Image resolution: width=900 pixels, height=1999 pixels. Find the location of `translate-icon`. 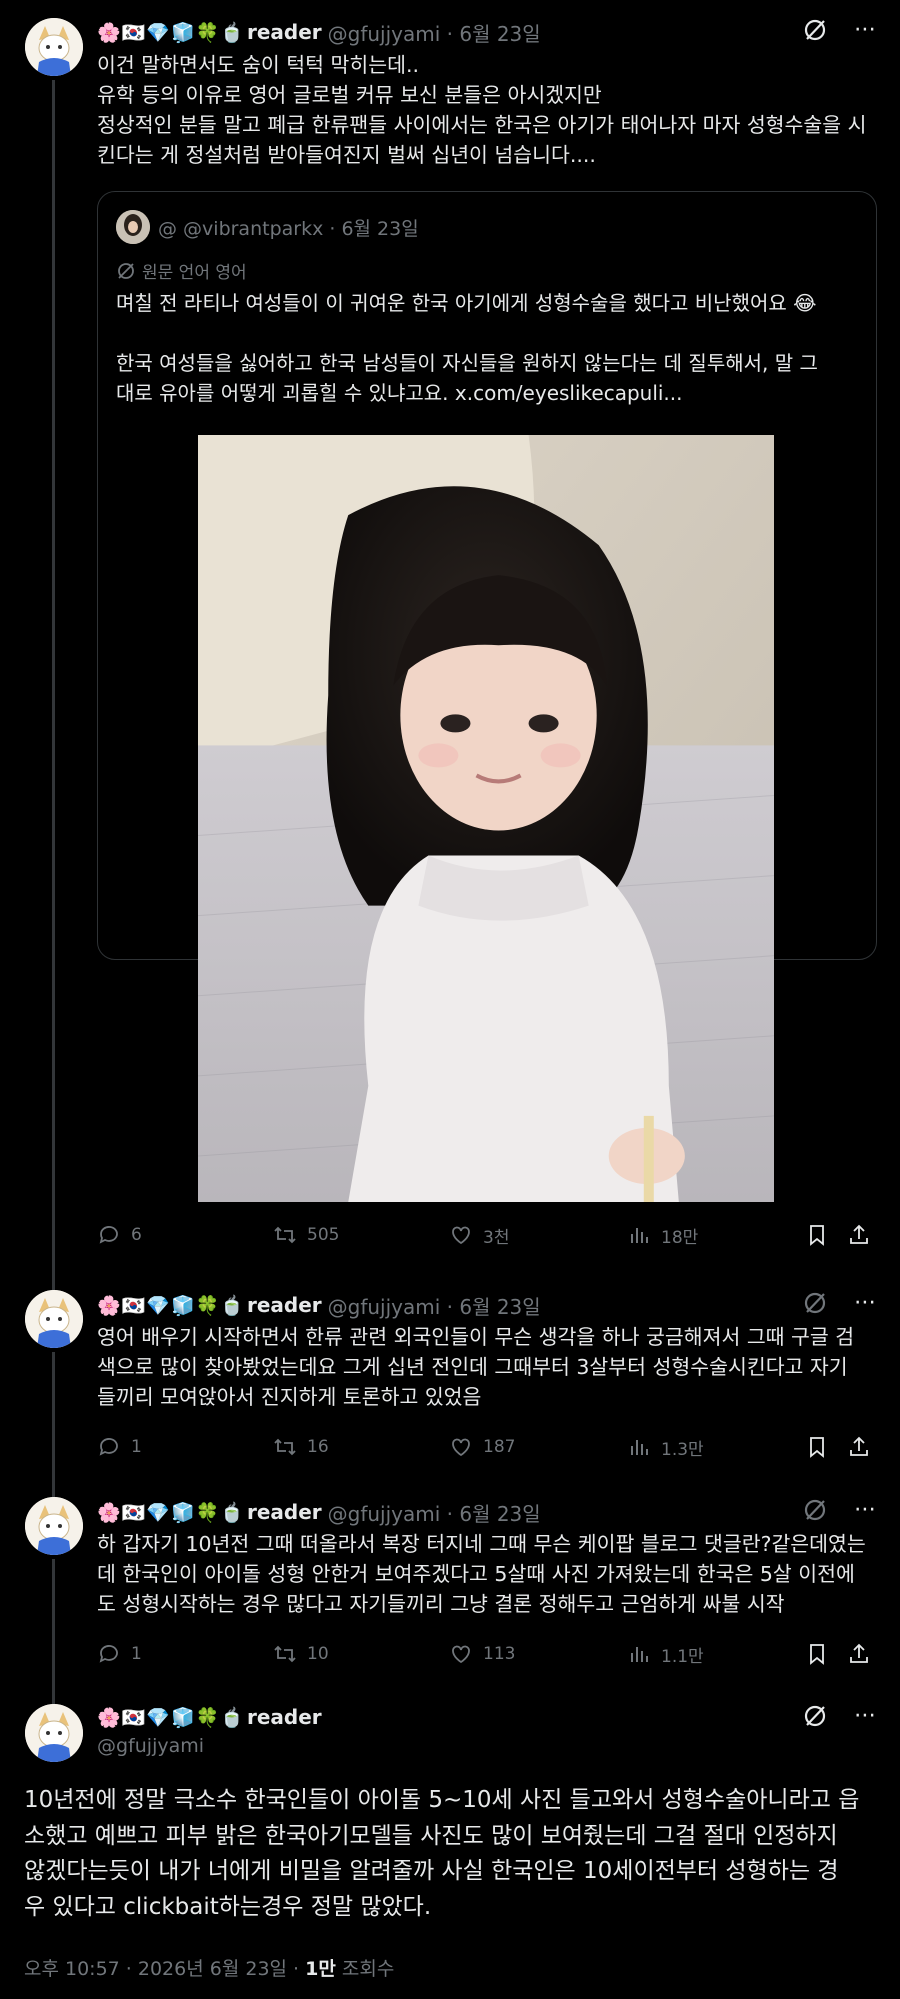

translate-icon is located at coordinates (126, 270).